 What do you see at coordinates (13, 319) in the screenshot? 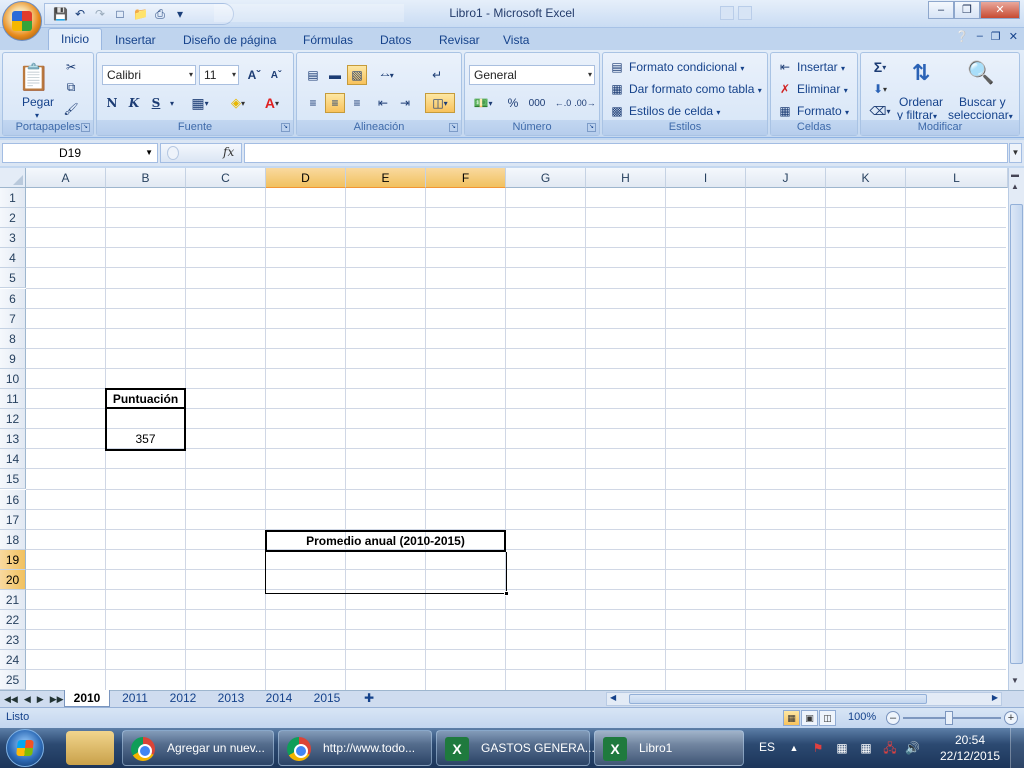
I see `row-header-7: 7` at bounding box center [13, 319].